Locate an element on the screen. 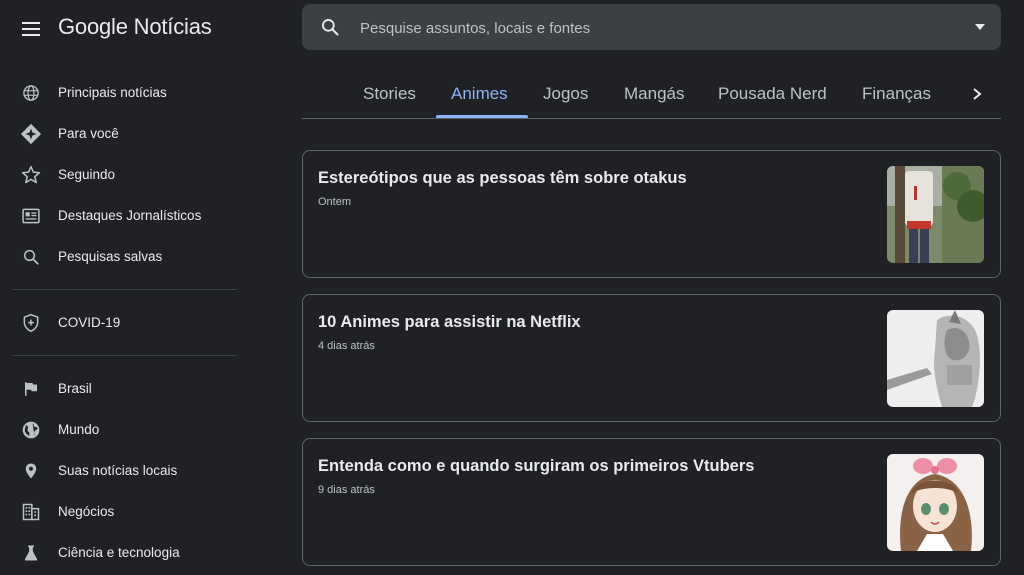 This screenshot has height=575, width=1024. location-pin-icon is located at coordinates (31, 471).